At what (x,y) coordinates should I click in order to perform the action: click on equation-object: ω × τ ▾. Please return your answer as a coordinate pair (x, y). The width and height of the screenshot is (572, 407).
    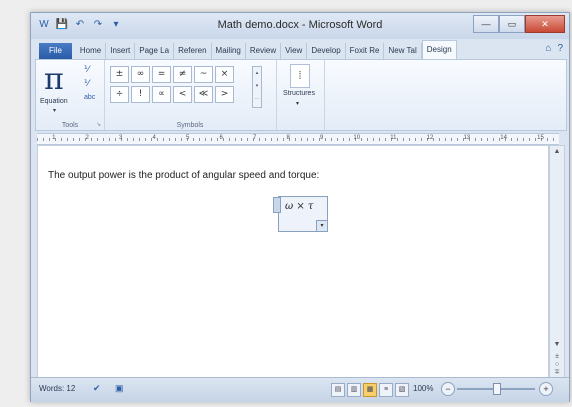
    Looking at the image, I should click on (300, 214).